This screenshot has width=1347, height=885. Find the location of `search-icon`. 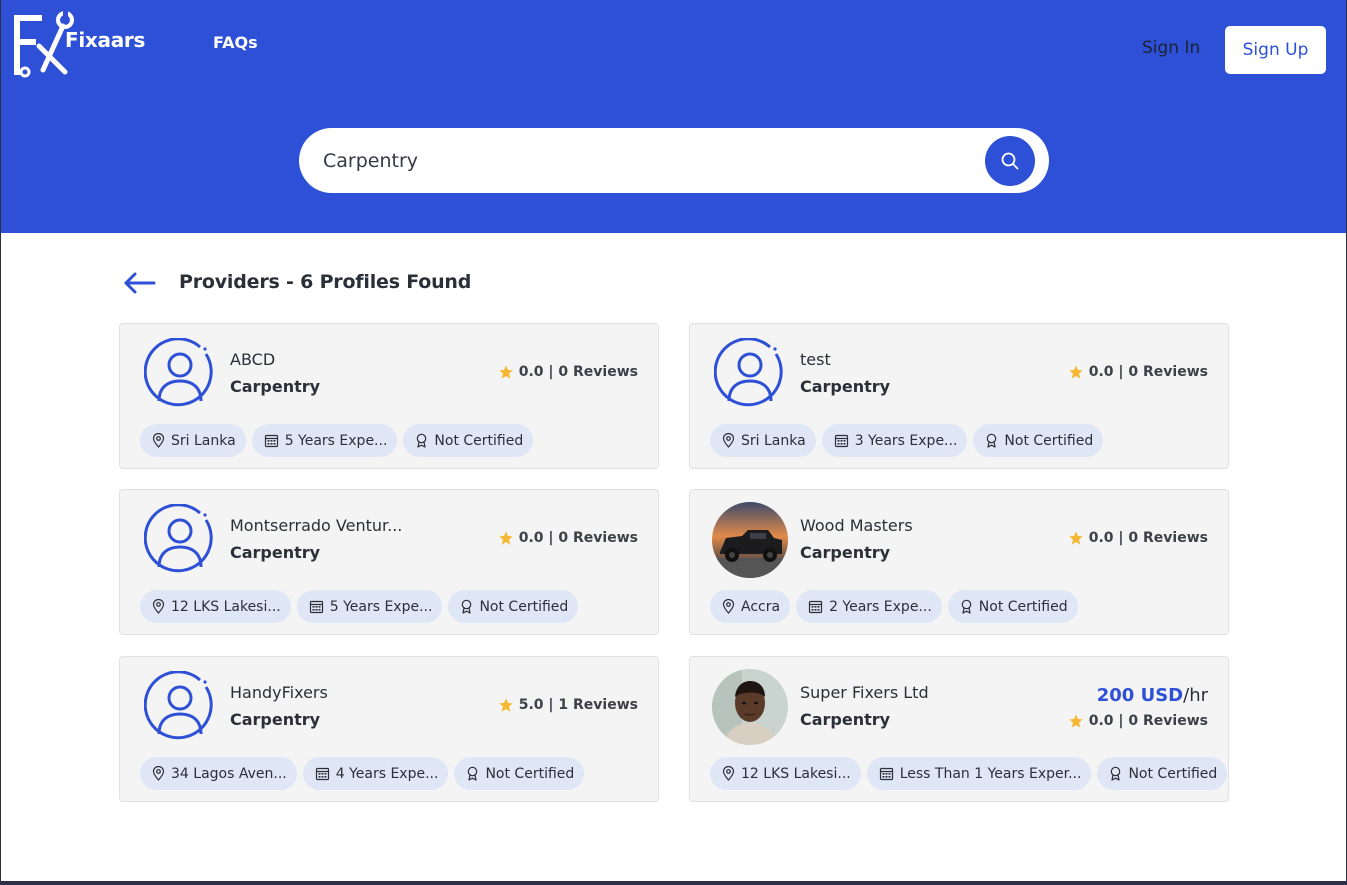

search-icon is located at coordinates (1010, 161).